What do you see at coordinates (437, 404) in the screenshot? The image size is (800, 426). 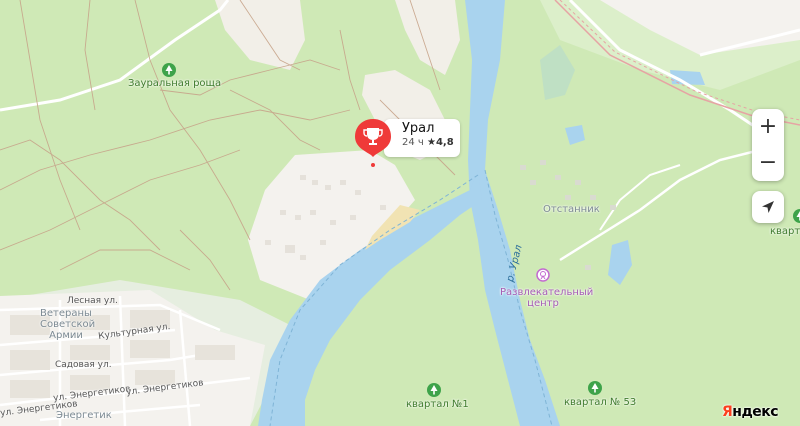 I see `park-label: квартал №1` at bounding box center [437, 404].